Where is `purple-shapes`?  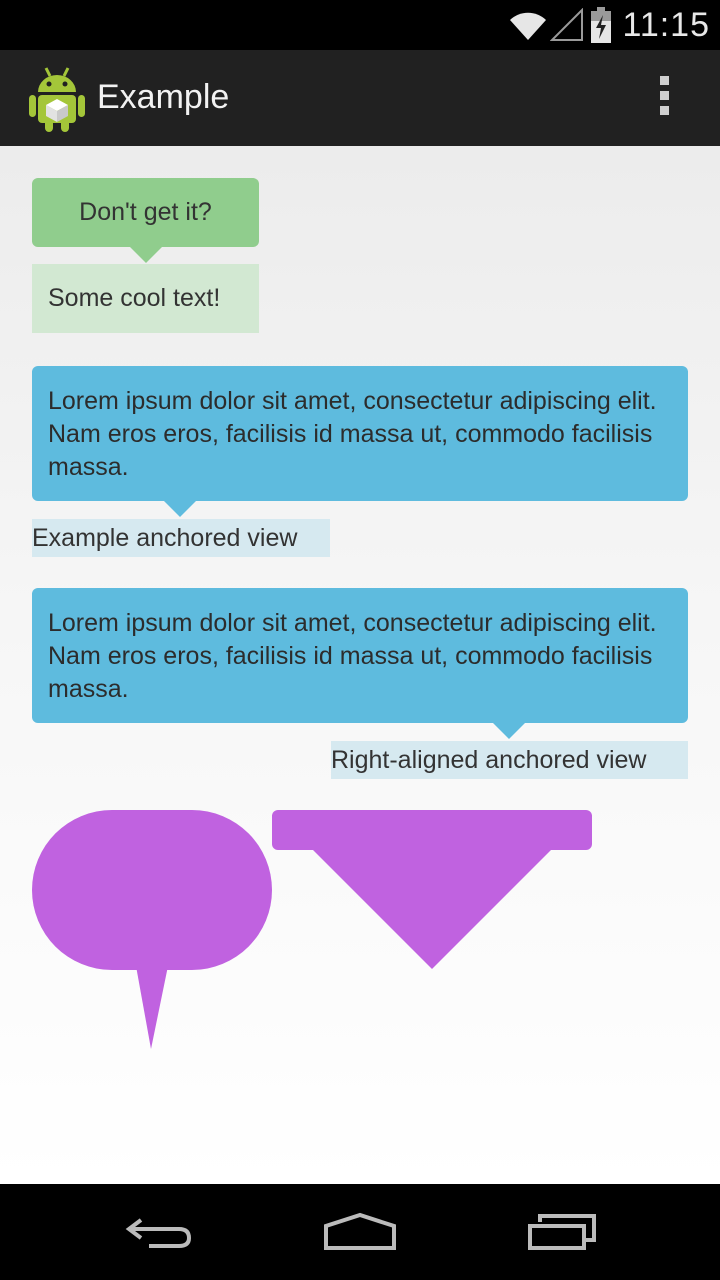
purple-shapes is located at coordinates (312, 929).